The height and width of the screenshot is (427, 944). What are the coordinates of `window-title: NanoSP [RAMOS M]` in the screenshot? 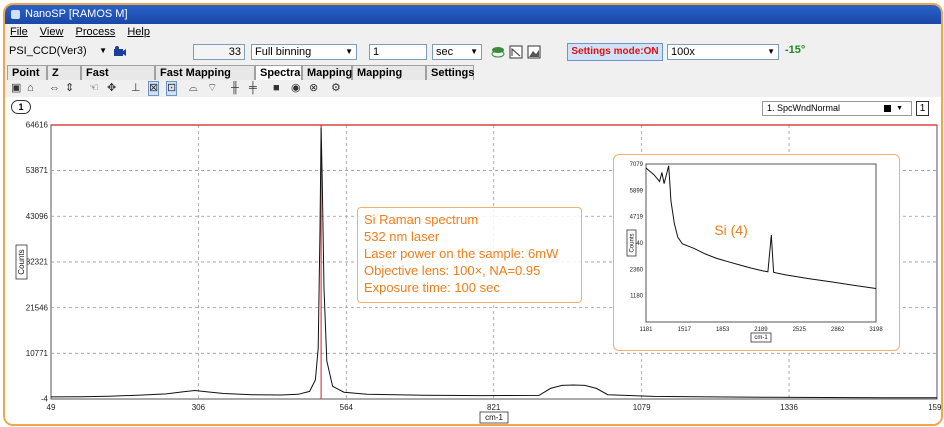 It's located at (76, 14).